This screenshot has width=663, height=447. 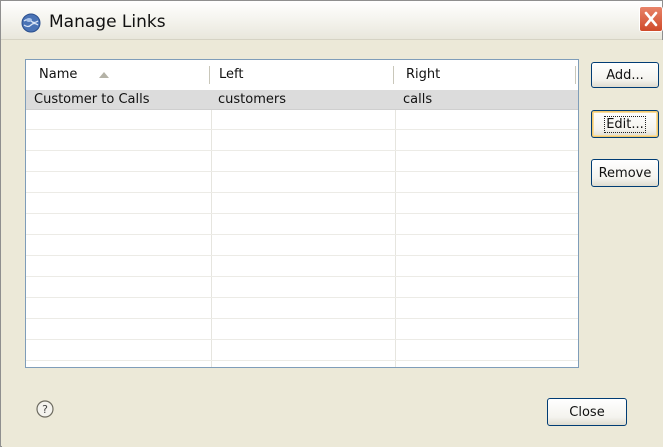 I want to click on table-row: Customer to Calls customers calls, so click(x=302, y=100).